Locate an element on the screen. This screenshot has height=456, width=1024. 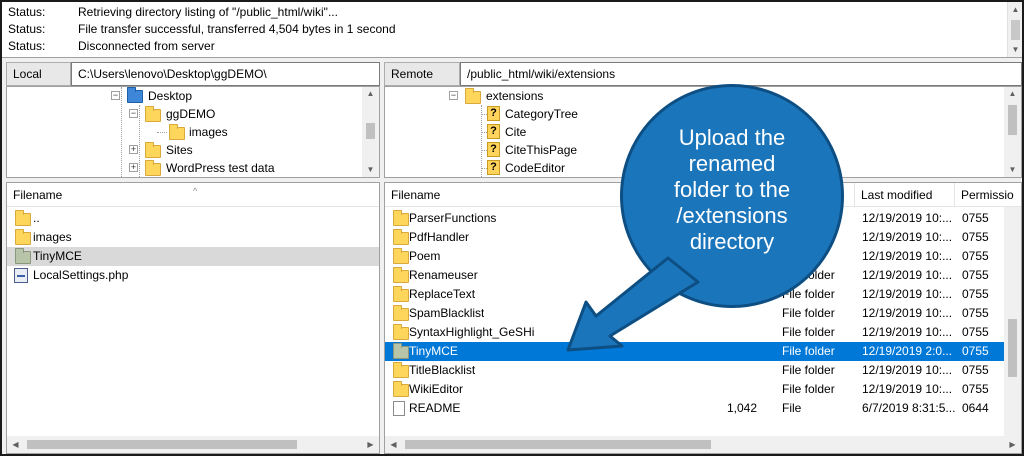
row-filename: PdfHandler is located at coordinates (439, 237).